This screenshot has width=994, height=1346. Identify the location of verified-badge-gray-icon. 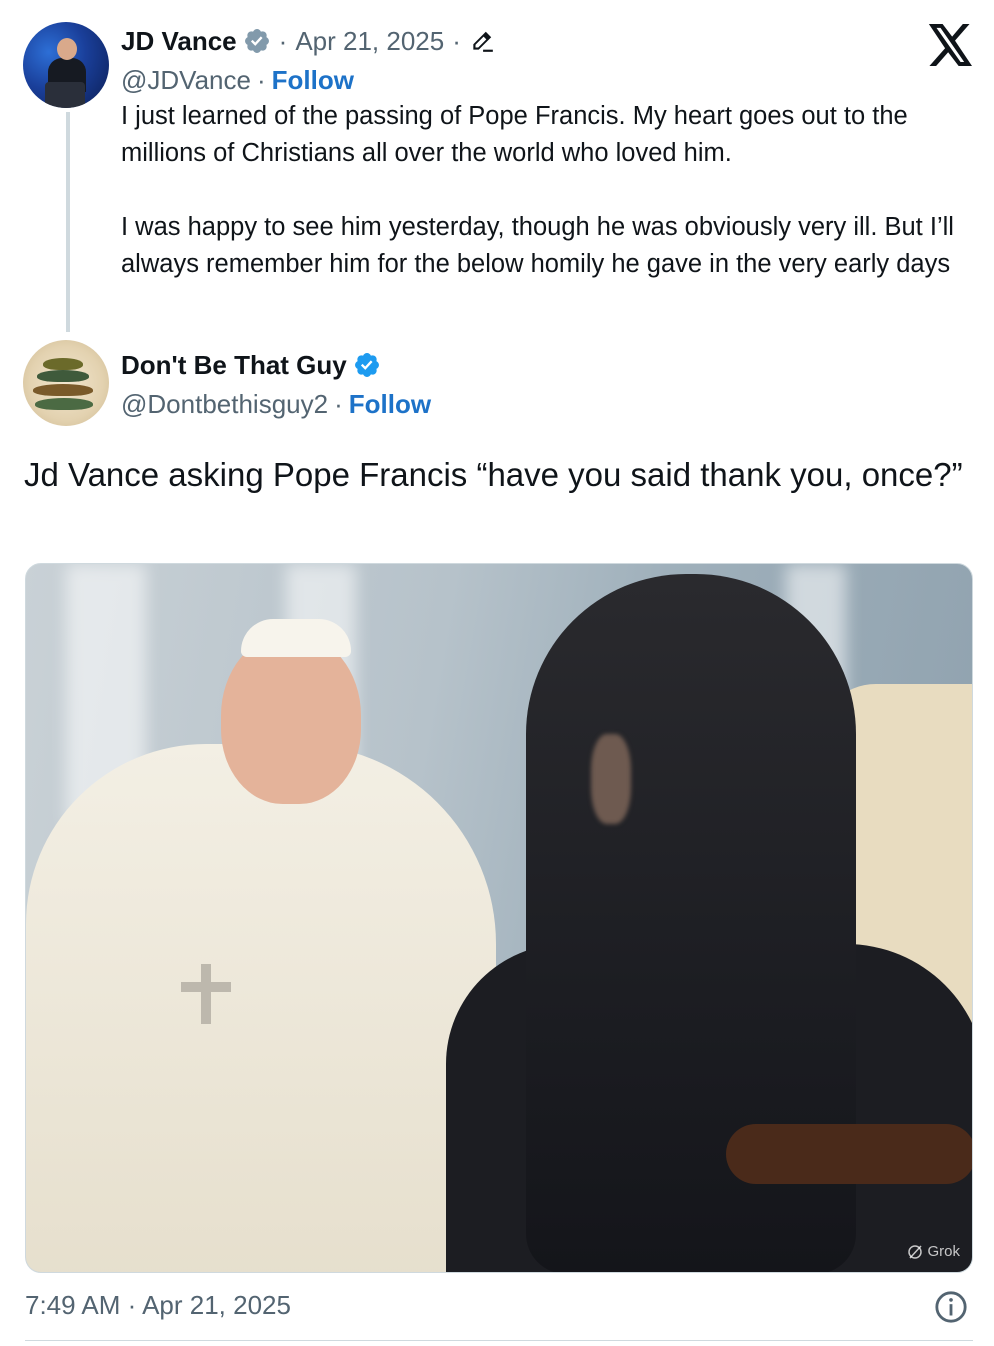
(256, 41).